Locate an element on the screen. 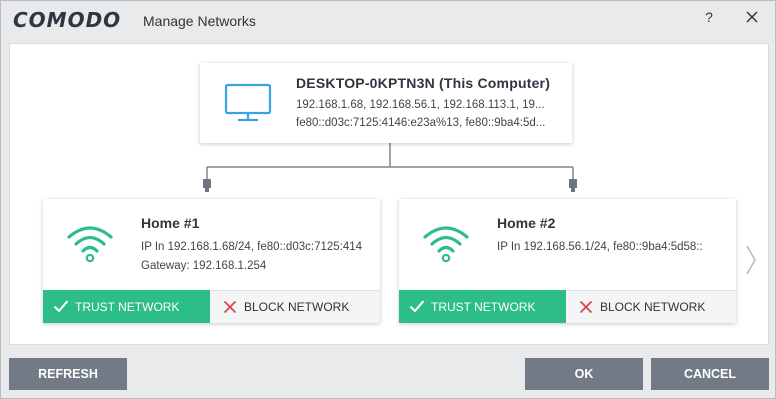 This screenshot has height=399, width=776. title-bar: COMODO Manage Networks ? is located at coordinates (388, 20).